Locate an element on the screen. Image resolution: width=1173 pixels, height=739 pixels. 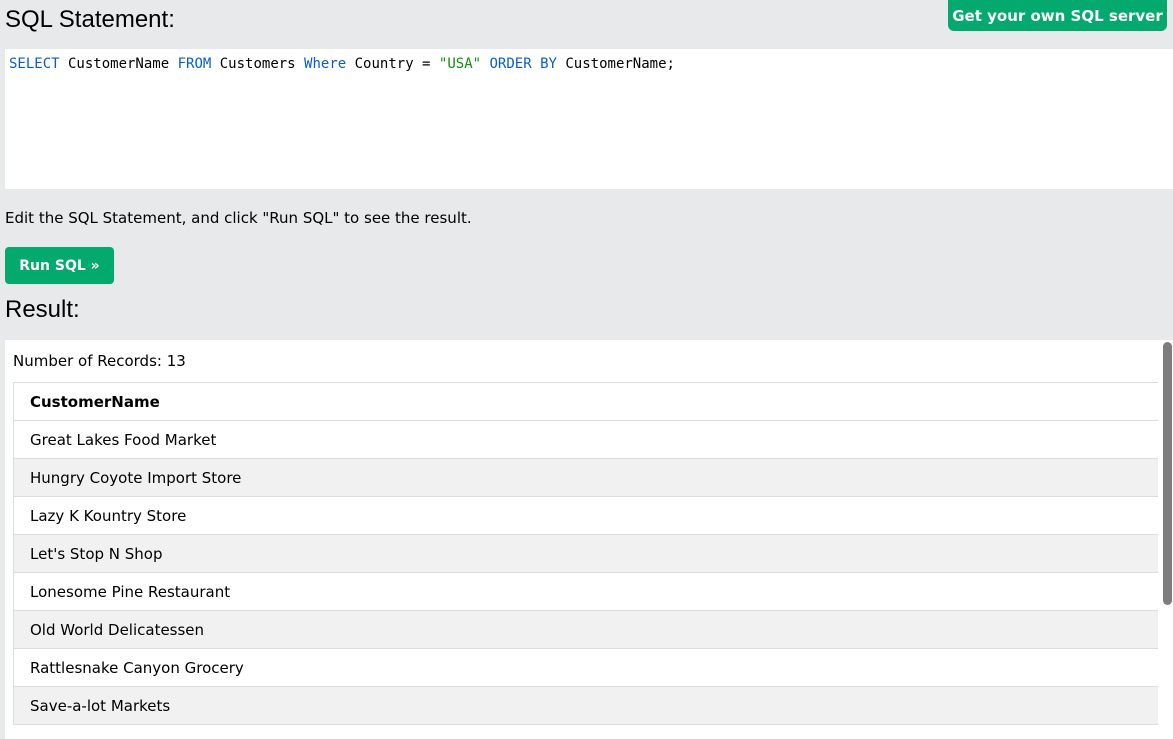
table-header-row: CustomerName is located at coordinates (585, 401).